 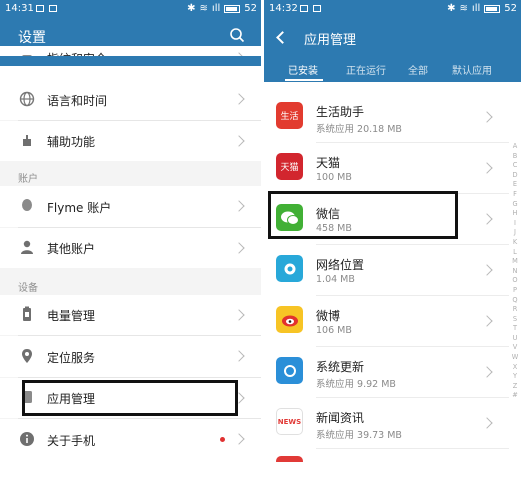 What do you see at coordinates (515, 253) in the screenshot?
I see `alphabet-letter: L` at bounding box center [515, 253].